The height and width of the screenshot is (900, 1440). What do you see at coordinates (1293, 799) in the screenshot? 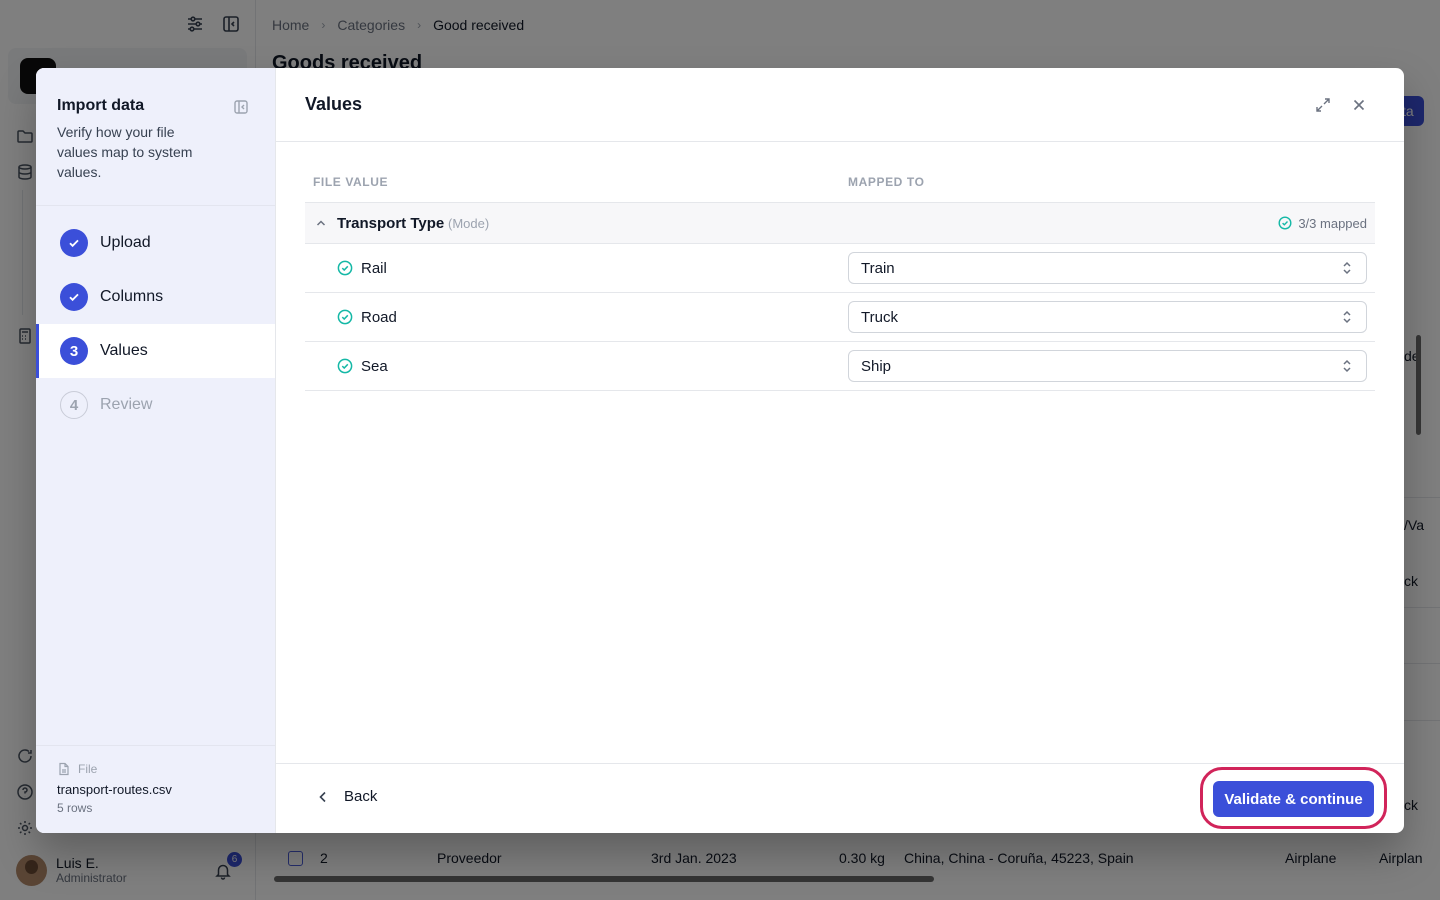
I see `validate-continue-button: Validate & continue` at bounding box center [1293, 799].